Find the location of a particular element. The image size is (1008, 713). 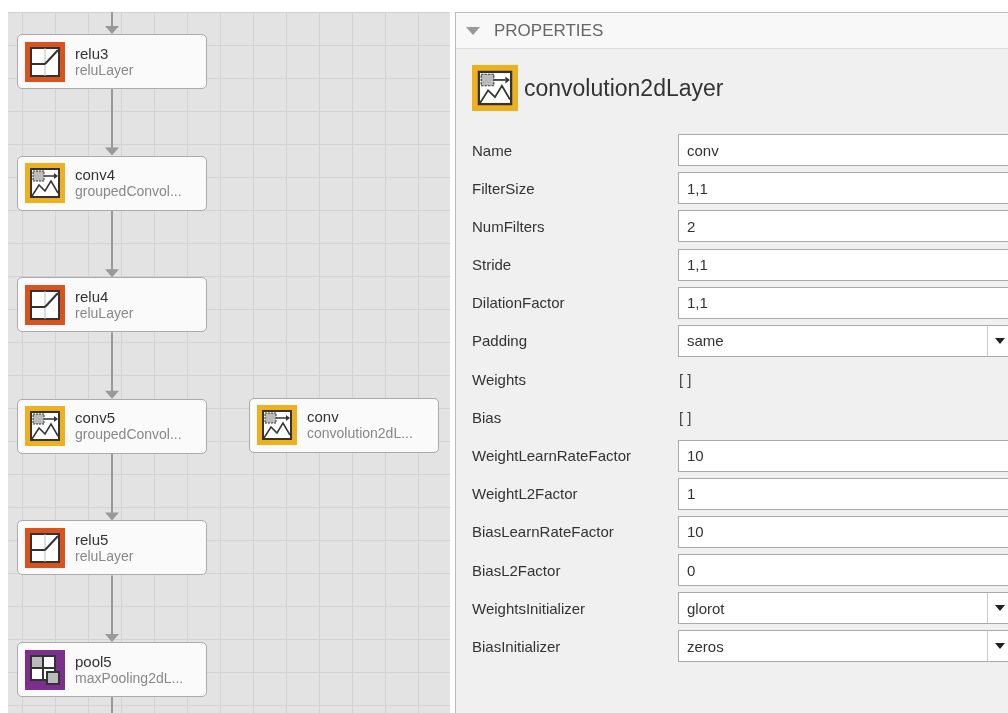

layer-node: relu4 reluLayer is located at coordinates (112, 305).